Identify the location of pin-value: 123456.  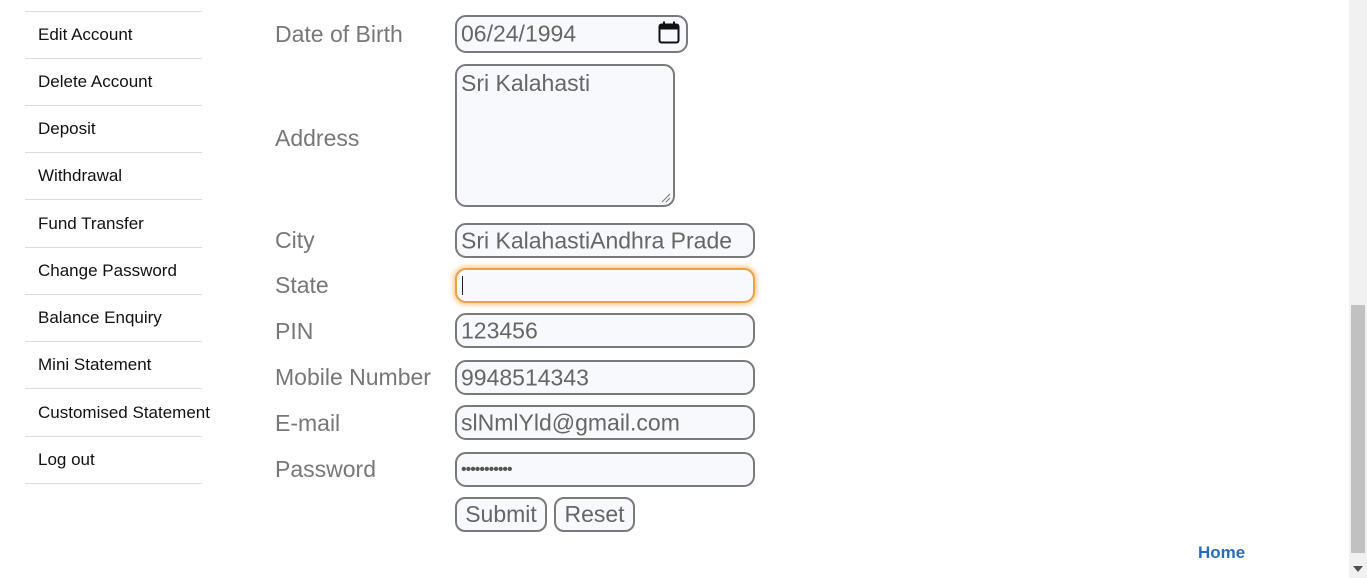
(499, 330).